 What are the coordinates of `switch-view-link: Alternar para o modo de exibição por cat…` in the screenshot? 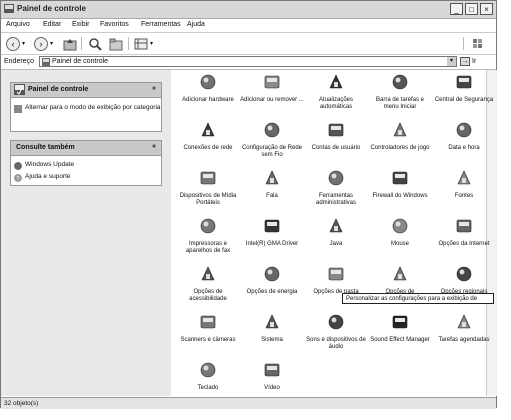 It's located at (86, 108).